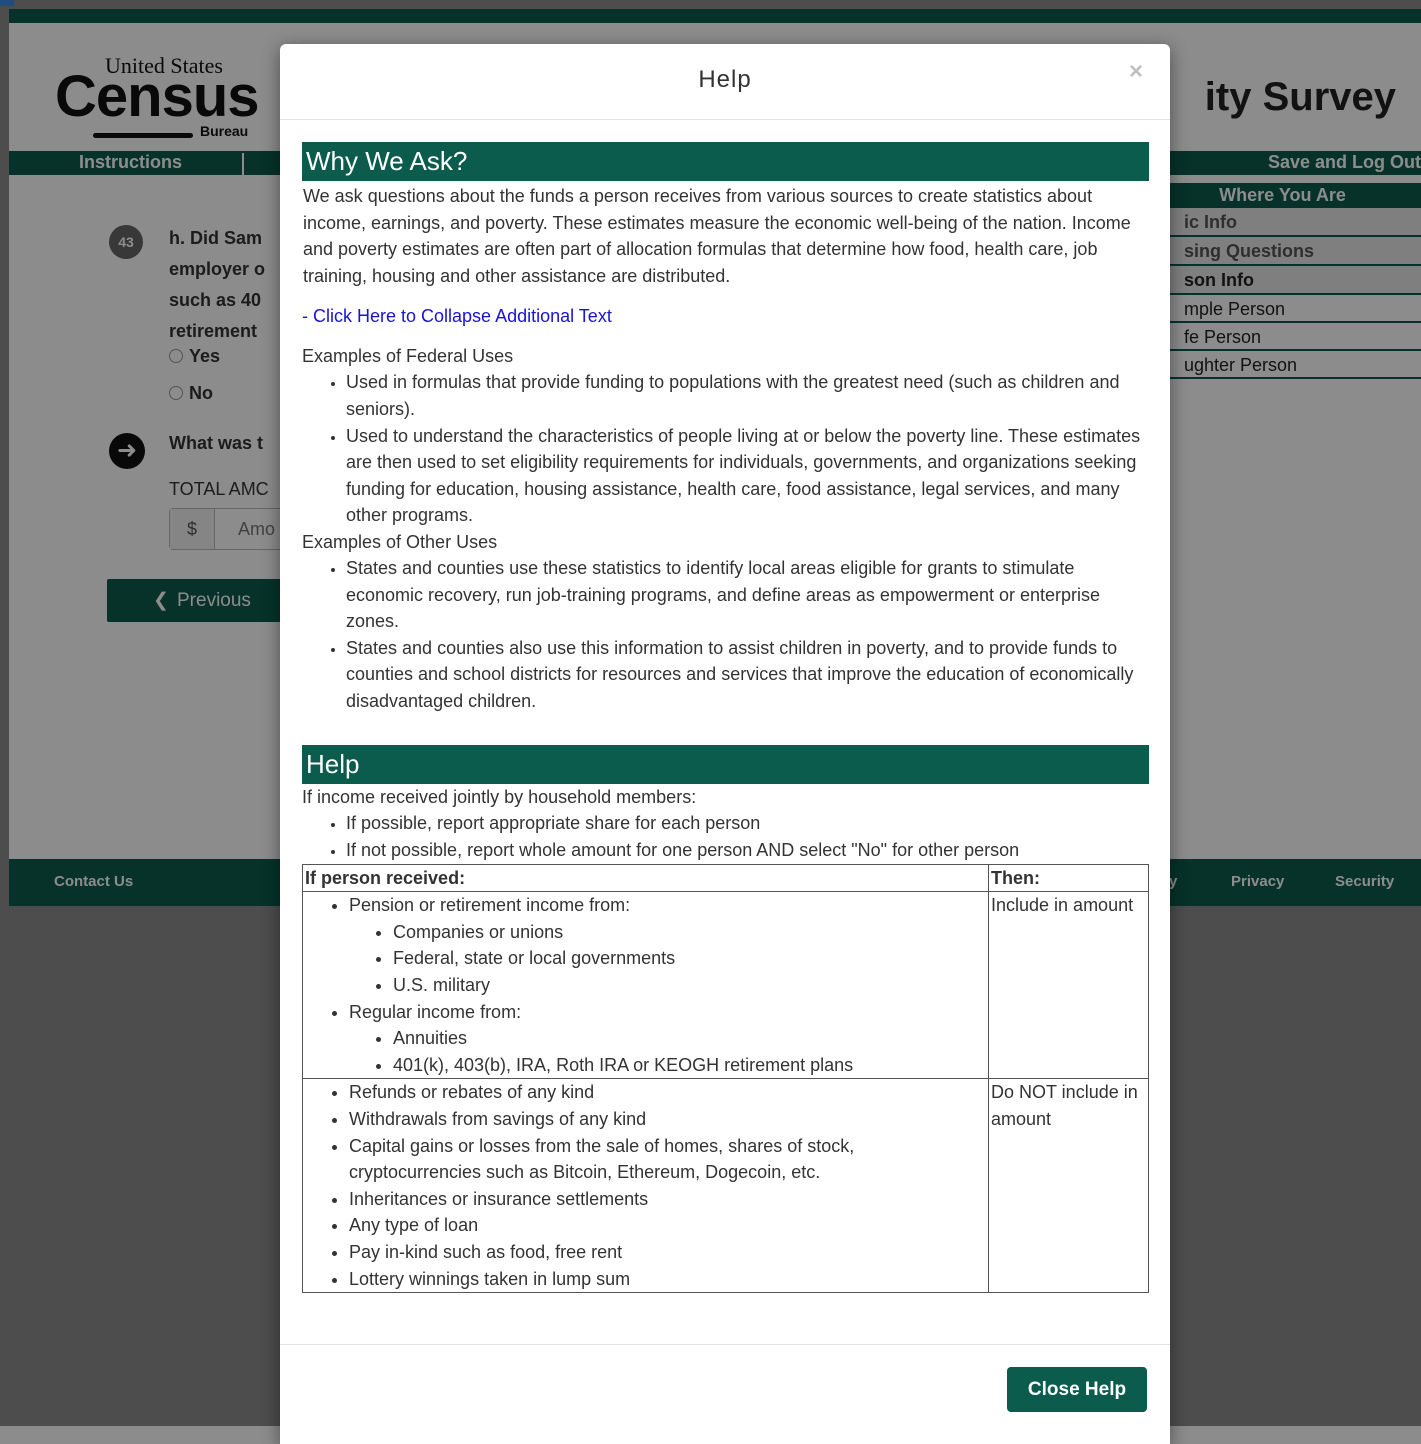 The height and width of the screenshot is (1444, 1421). I want to click on list-item: U.S. military, so click(689, 985).